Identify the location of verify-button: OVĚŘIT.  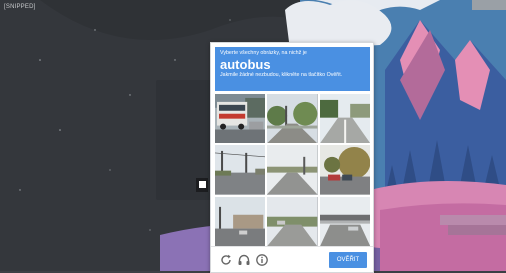
(348, 260).